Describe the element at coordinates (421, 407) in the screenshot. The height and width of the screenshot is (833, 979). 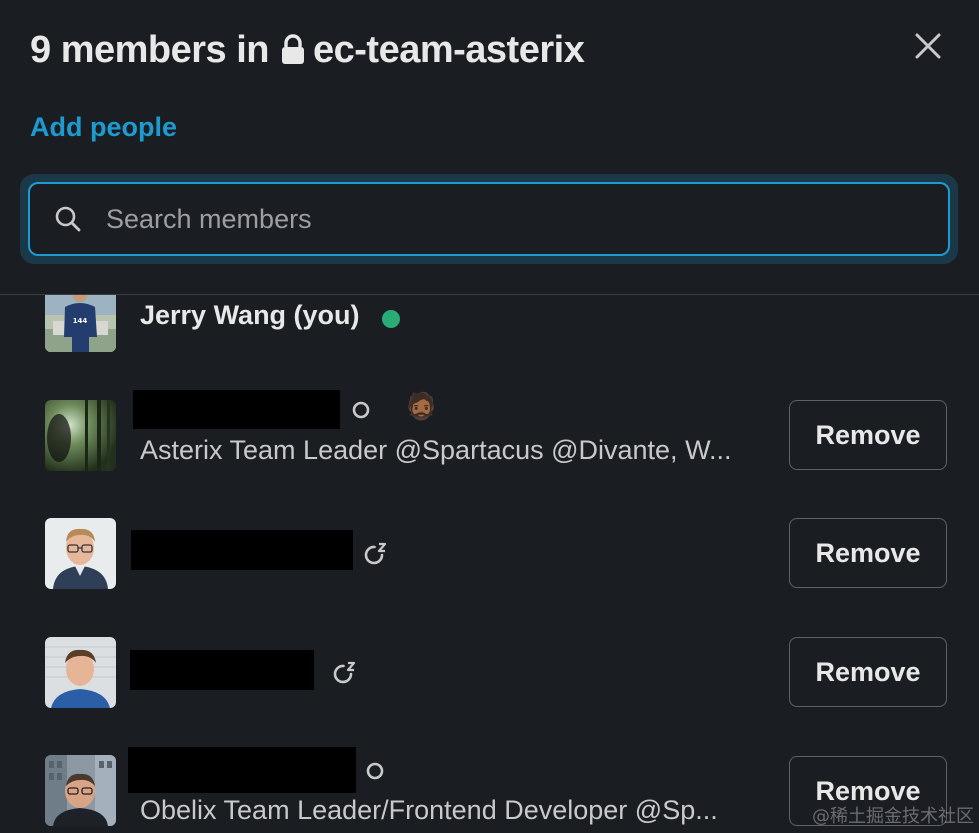
I see `status-emoji: 🧔🏾` at that location.